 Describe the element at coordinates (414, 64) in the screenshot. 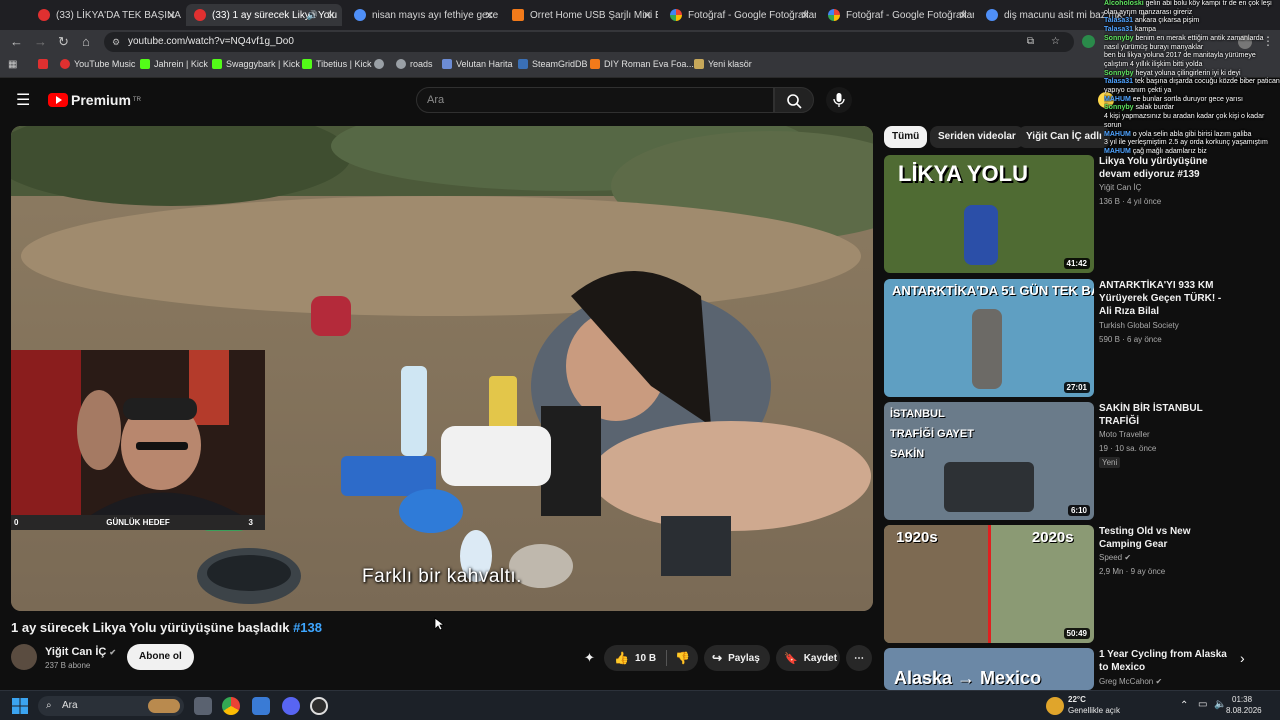

I see `bookmark-item: roads` at that location.